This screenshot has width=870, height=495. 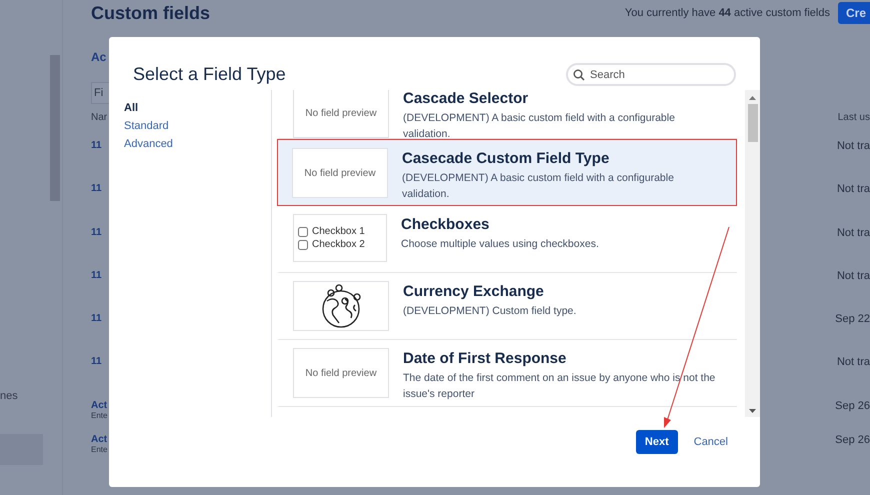 What do you see at coordinates (753, 123) in the screenshot?
I see `scroll-thumb` at bounding box center [753, 123].